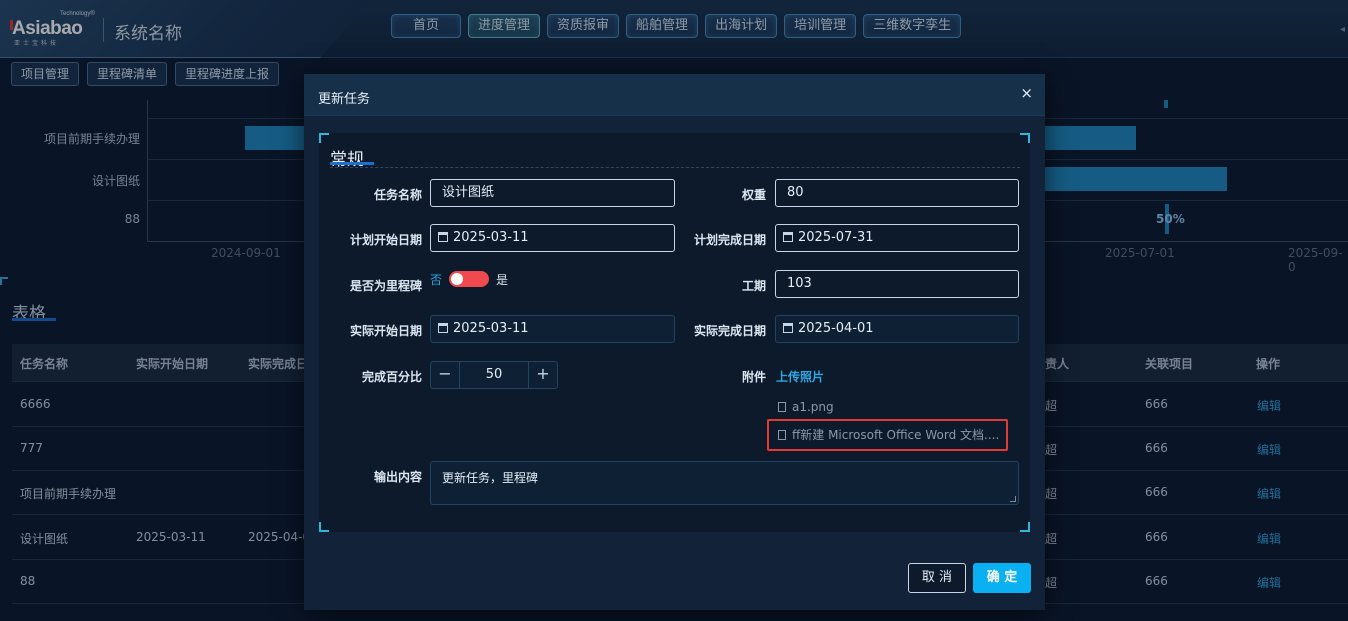  I want to click on dialog-title: 更新任务, so click(344, 99).